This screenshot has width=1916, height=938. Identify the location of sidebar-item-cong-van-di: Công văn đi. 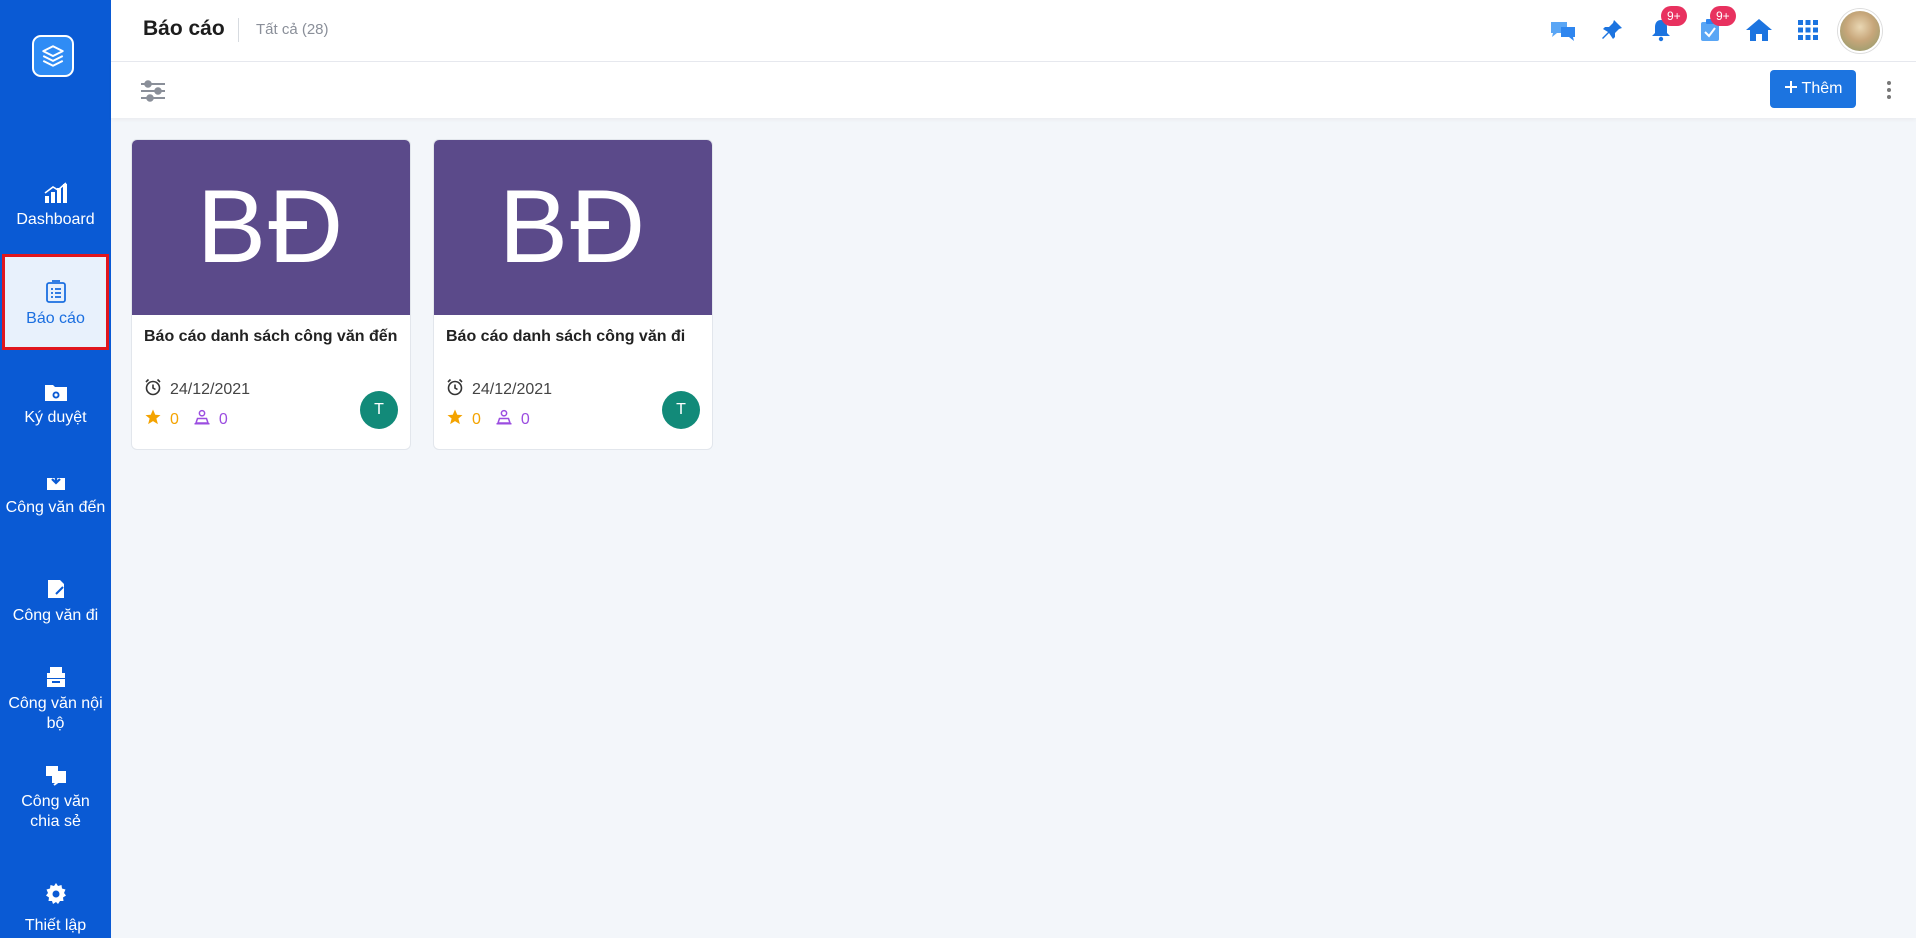
(55, 601).